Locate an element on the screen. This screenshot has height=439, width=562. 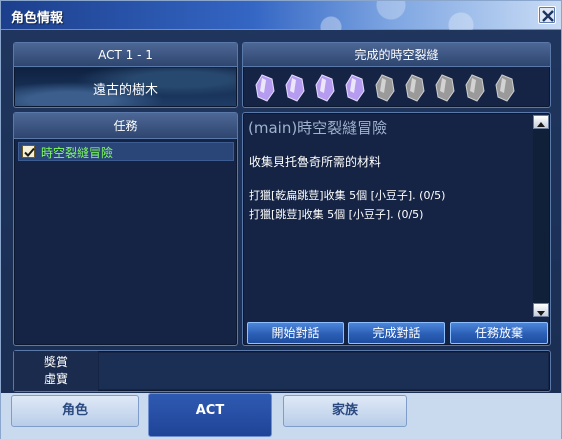
act-panel: ACT 1 - 1 遠古的樹木 is located at coordinates (125, 75).